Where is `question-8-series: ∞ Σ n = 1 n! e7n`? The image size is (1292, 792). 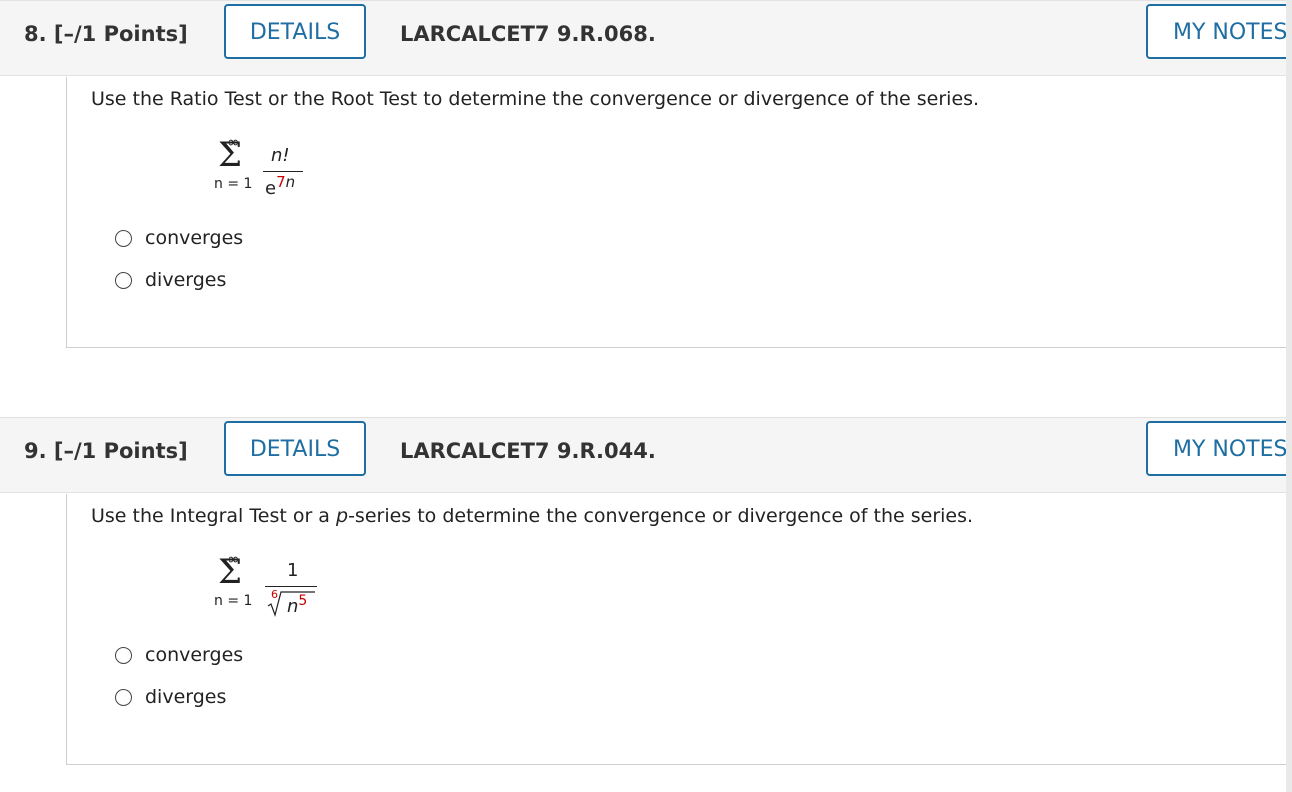
question-8-series: ∞ Σ n = 1 n! e7n is located at coordinates (307, 178).